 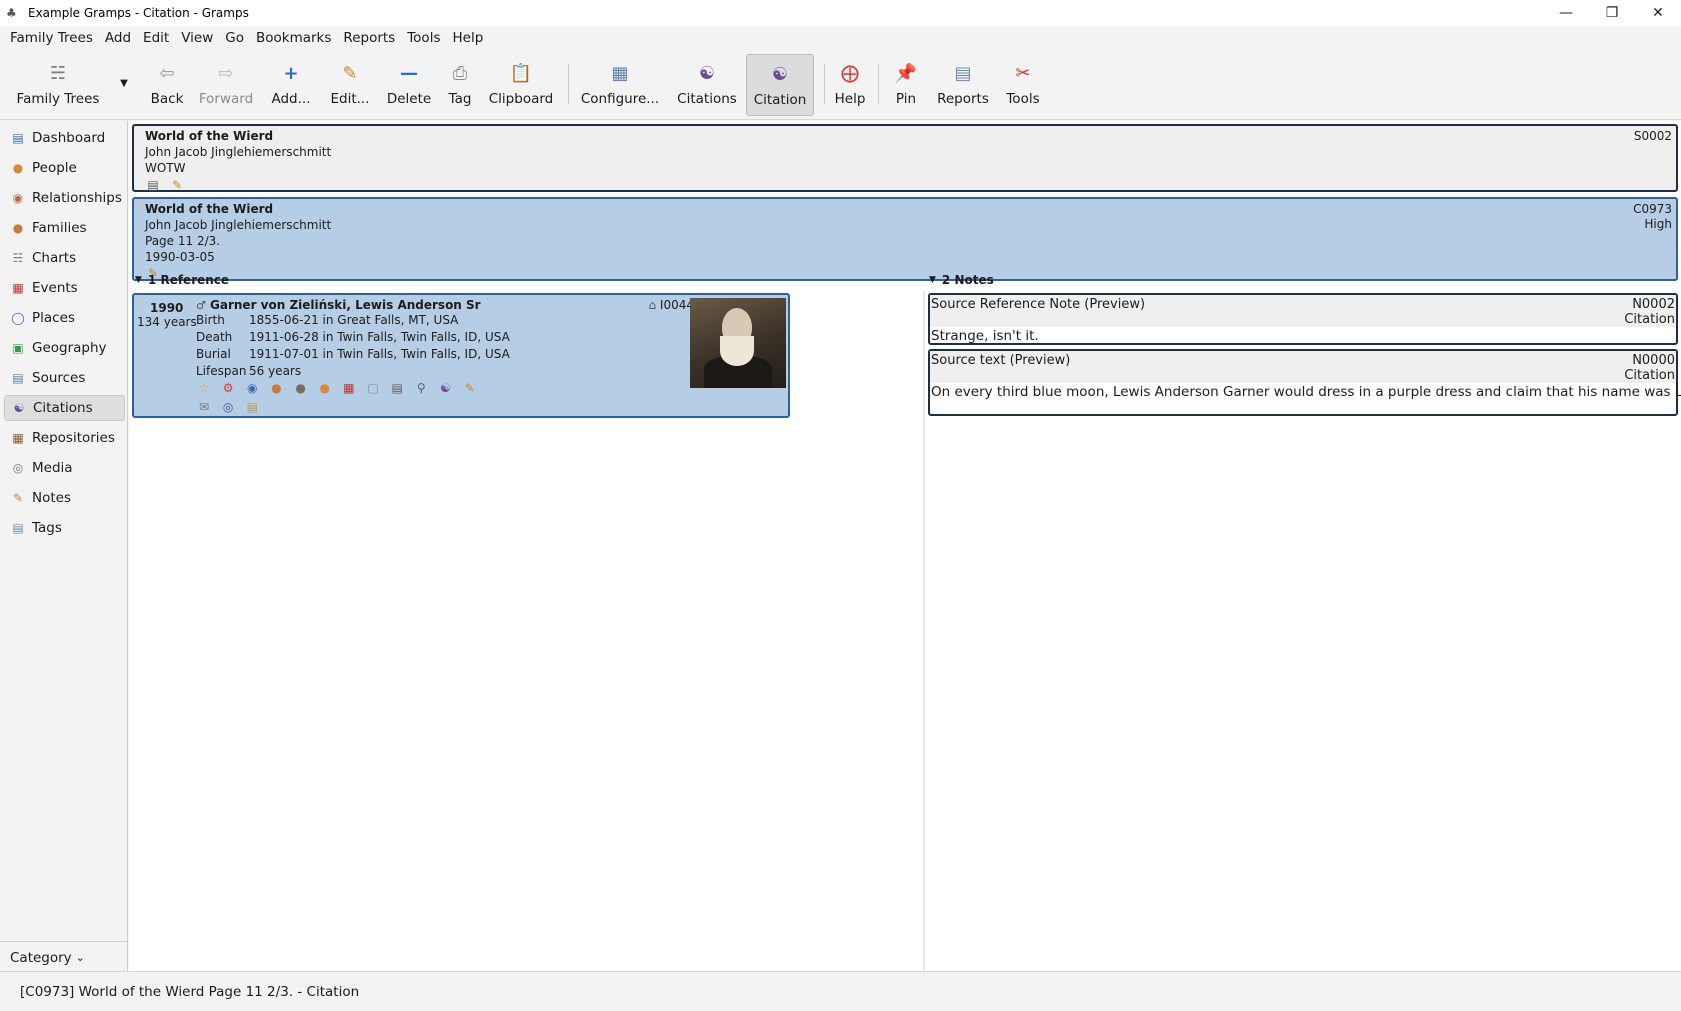 I want to click on close-icon: ✕, so click(x=1658, y=13).